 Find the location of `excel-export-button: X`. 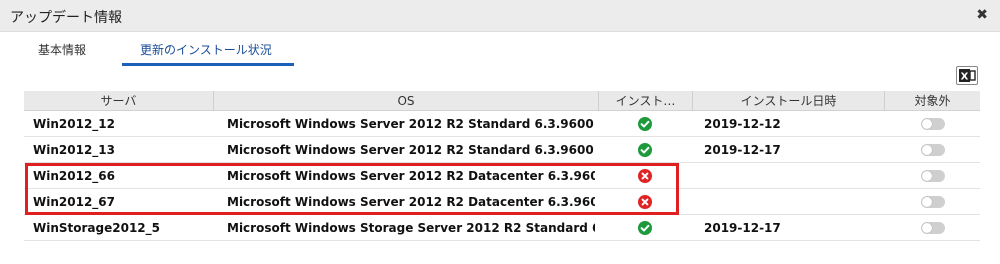

excel-export-button: X is located at coordinates (967, 75).